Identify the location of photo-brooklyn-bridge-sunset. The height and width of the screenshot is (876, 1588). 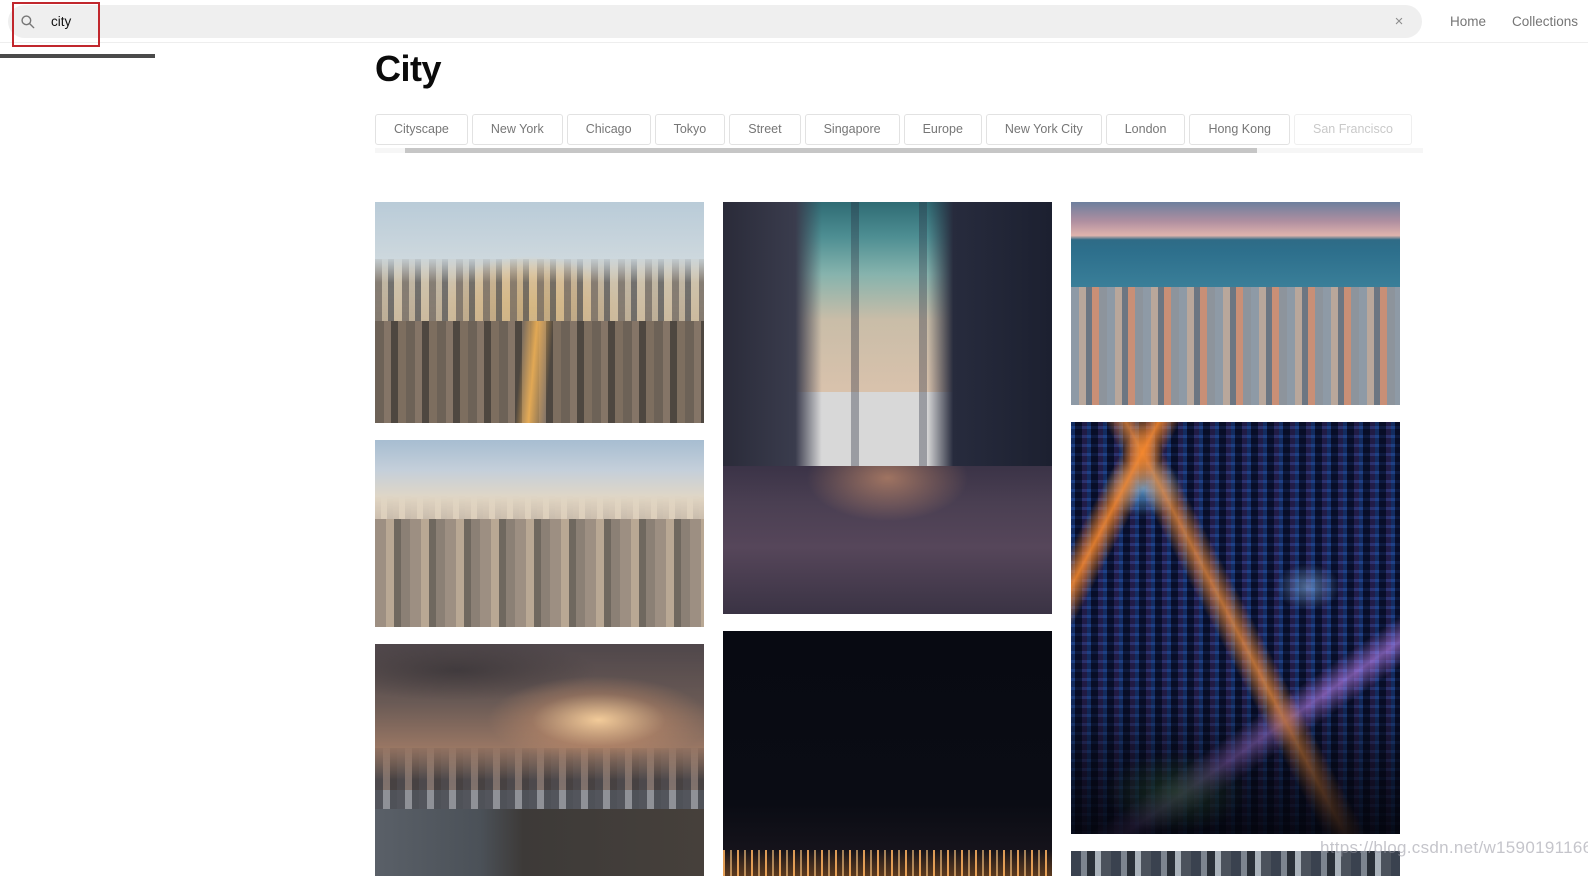
(539, 760).